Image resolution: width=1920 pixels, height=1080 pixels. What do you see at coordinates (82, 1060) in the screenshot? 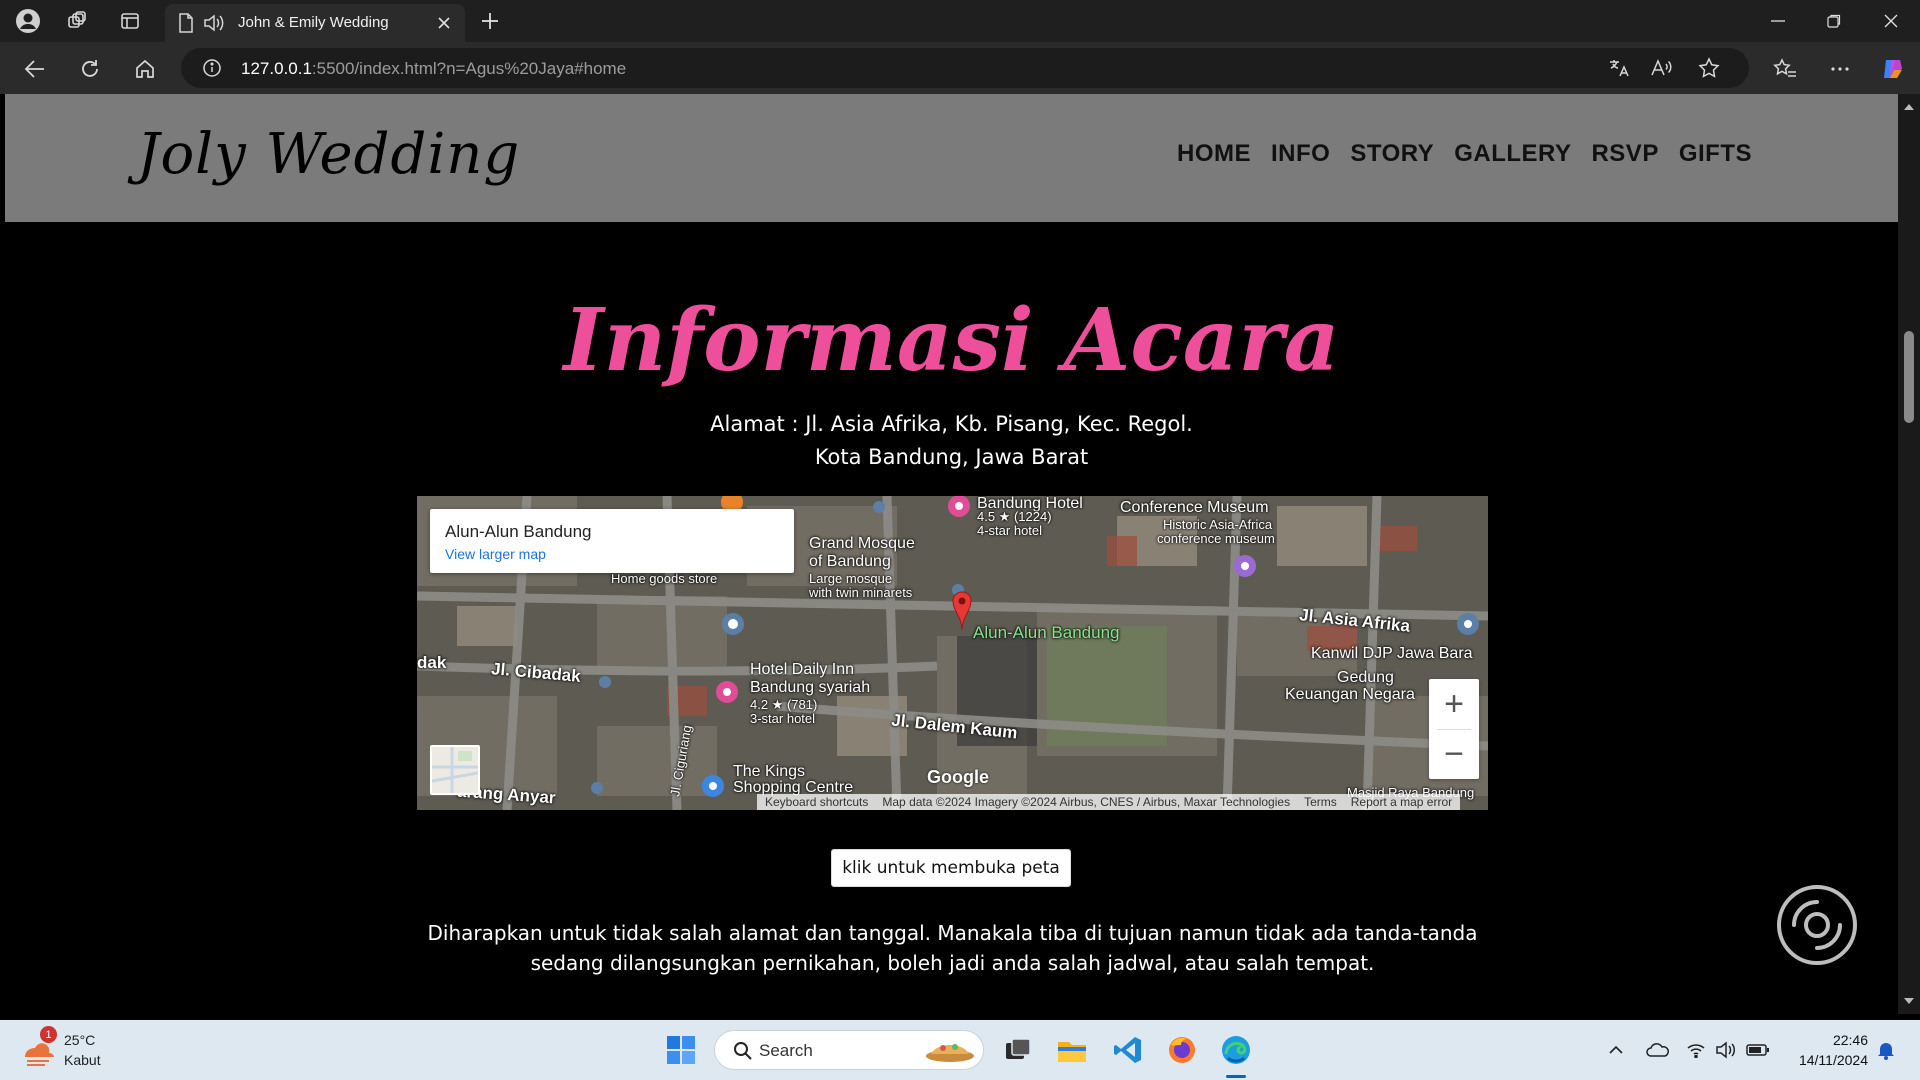
I see `weather-desc: Kabut` at bounding box center [82, 1060].